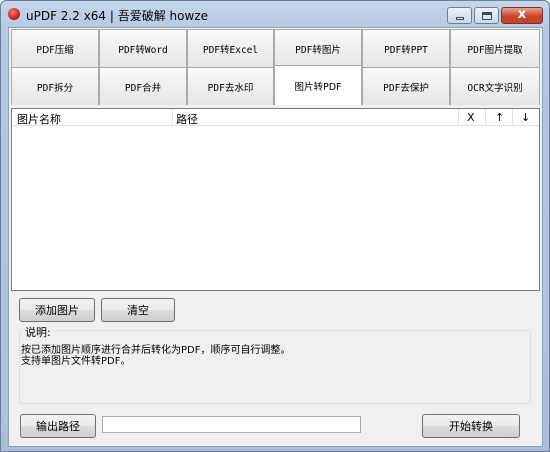 This screenshot has width=550, height=452. I want to click on tab-label: PDF去保护, so click(406, 88).